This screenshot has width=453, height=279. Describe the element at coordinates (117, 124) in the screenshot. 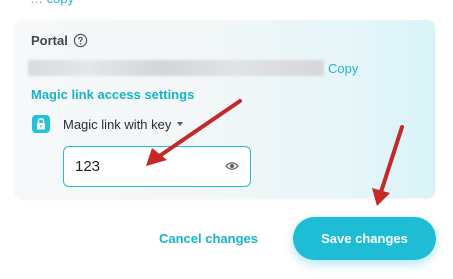

I see `magic-link-mode-value: Magic link with key` at that location.